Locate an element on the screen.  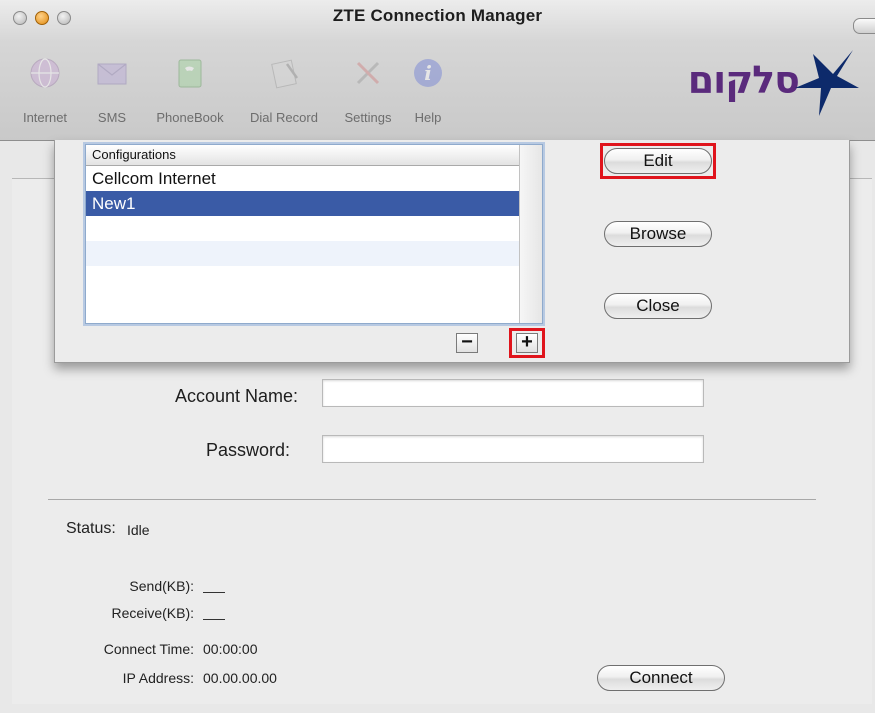
info-icon: i is located at coordinates (428, 73).